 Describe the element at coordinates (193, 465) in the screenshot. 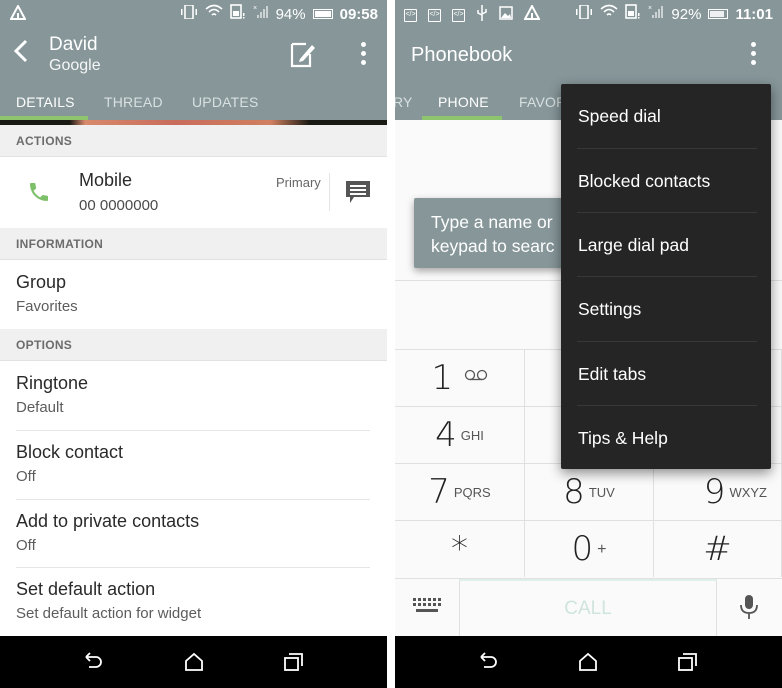

I see `block-contact-row: Block contact Off` at that location.